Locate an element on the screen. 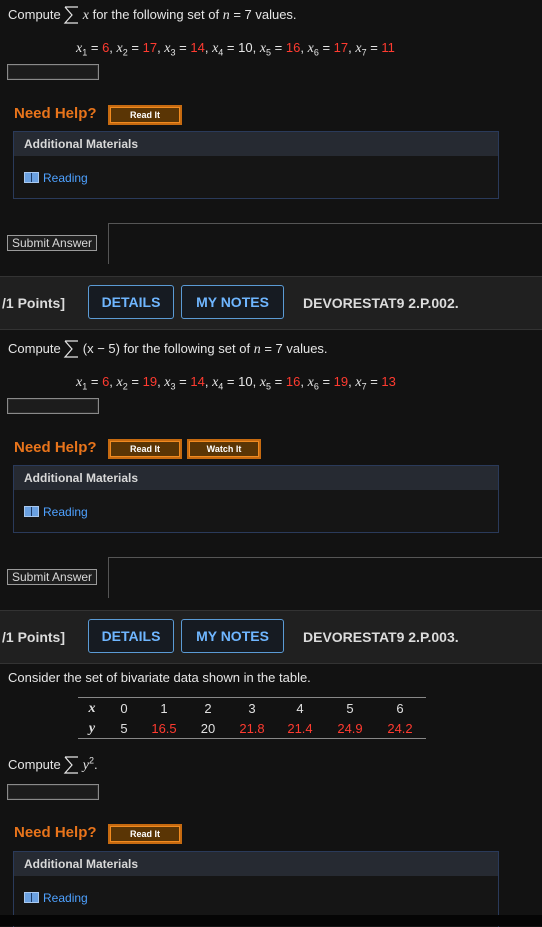 This screenshot has height=927, width=542. table-cell: 6 is located at coordinates (400, 707).